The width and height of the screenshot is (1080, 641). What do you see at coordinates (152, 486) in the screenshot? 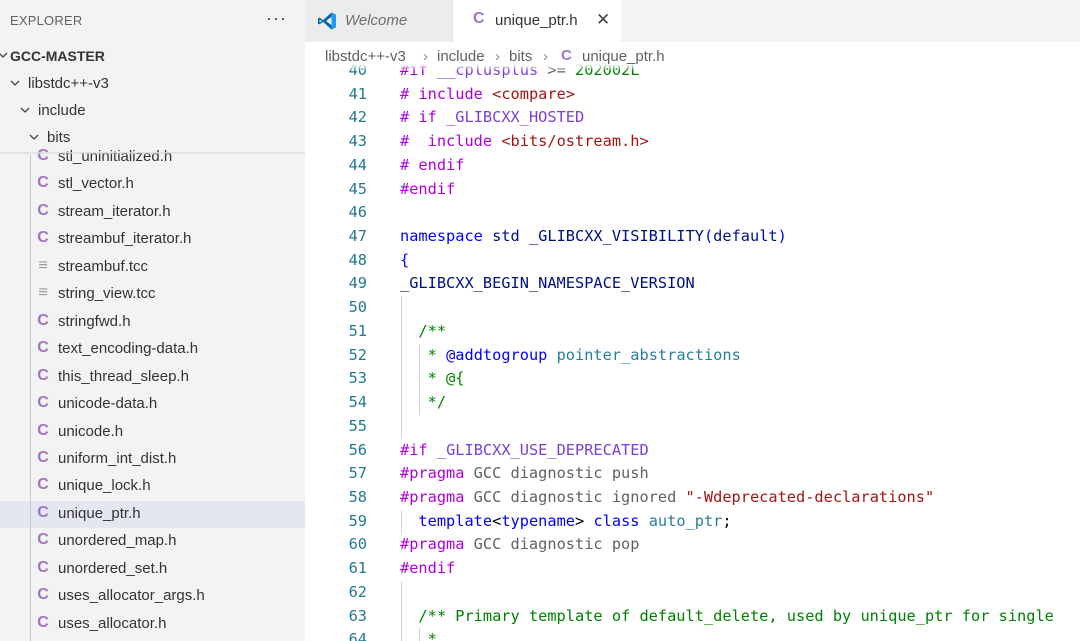
I see `file-item: Cunique_lock.h` at bounding box center [152, 486].